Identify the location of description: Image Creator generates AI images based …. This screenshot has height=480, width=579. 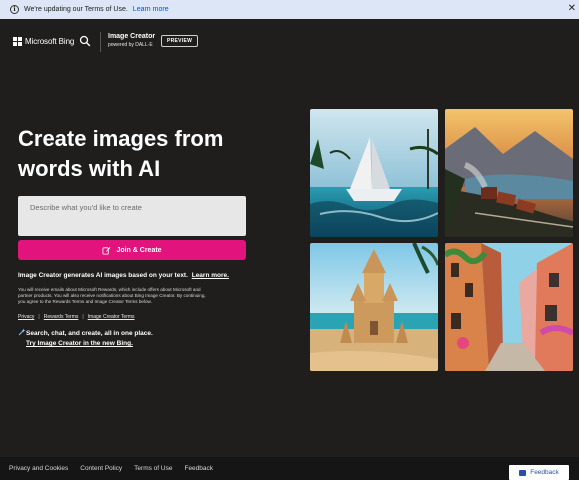
(143, 275).